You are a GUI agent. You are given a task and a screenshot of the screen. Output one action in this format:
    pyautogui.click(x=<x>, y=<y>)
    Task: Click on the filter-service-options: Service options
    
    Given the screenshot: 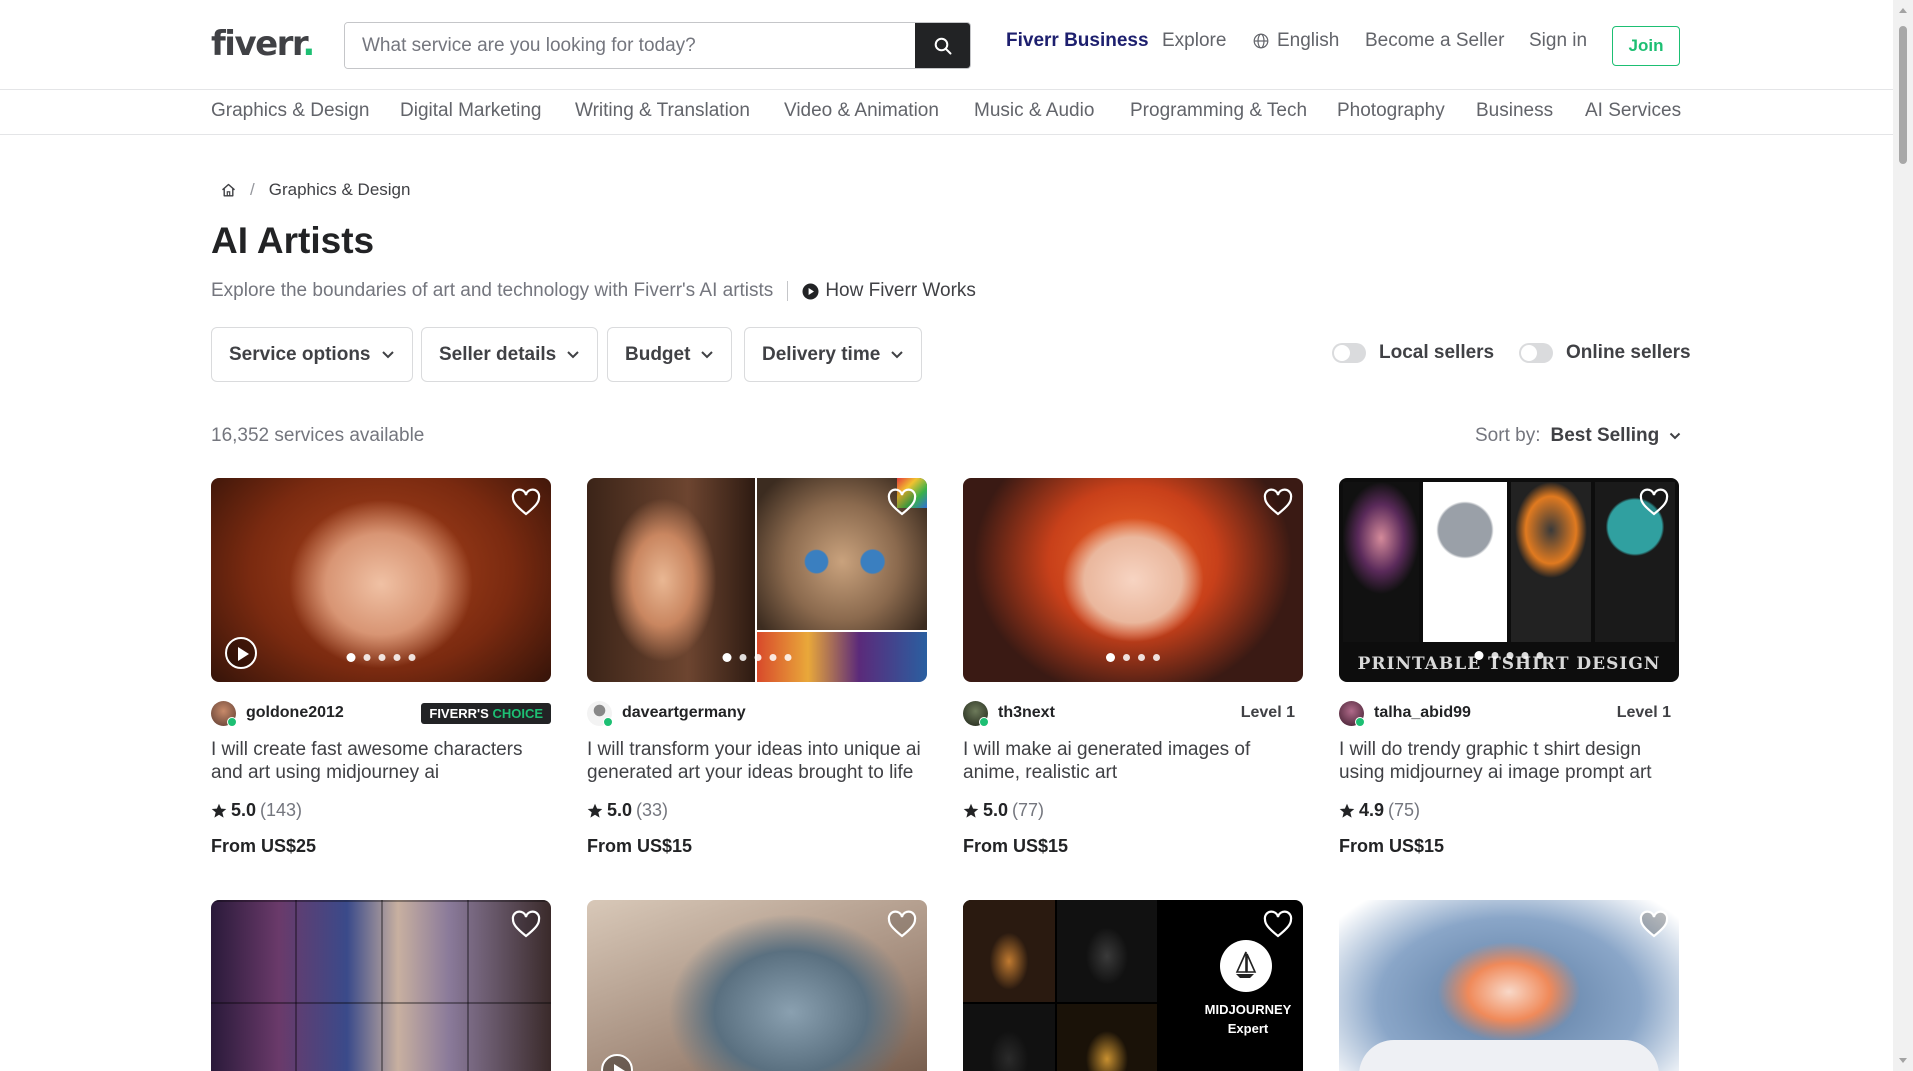 What is the action you would take?
    pyautogui.click(x=312, y=354)
    